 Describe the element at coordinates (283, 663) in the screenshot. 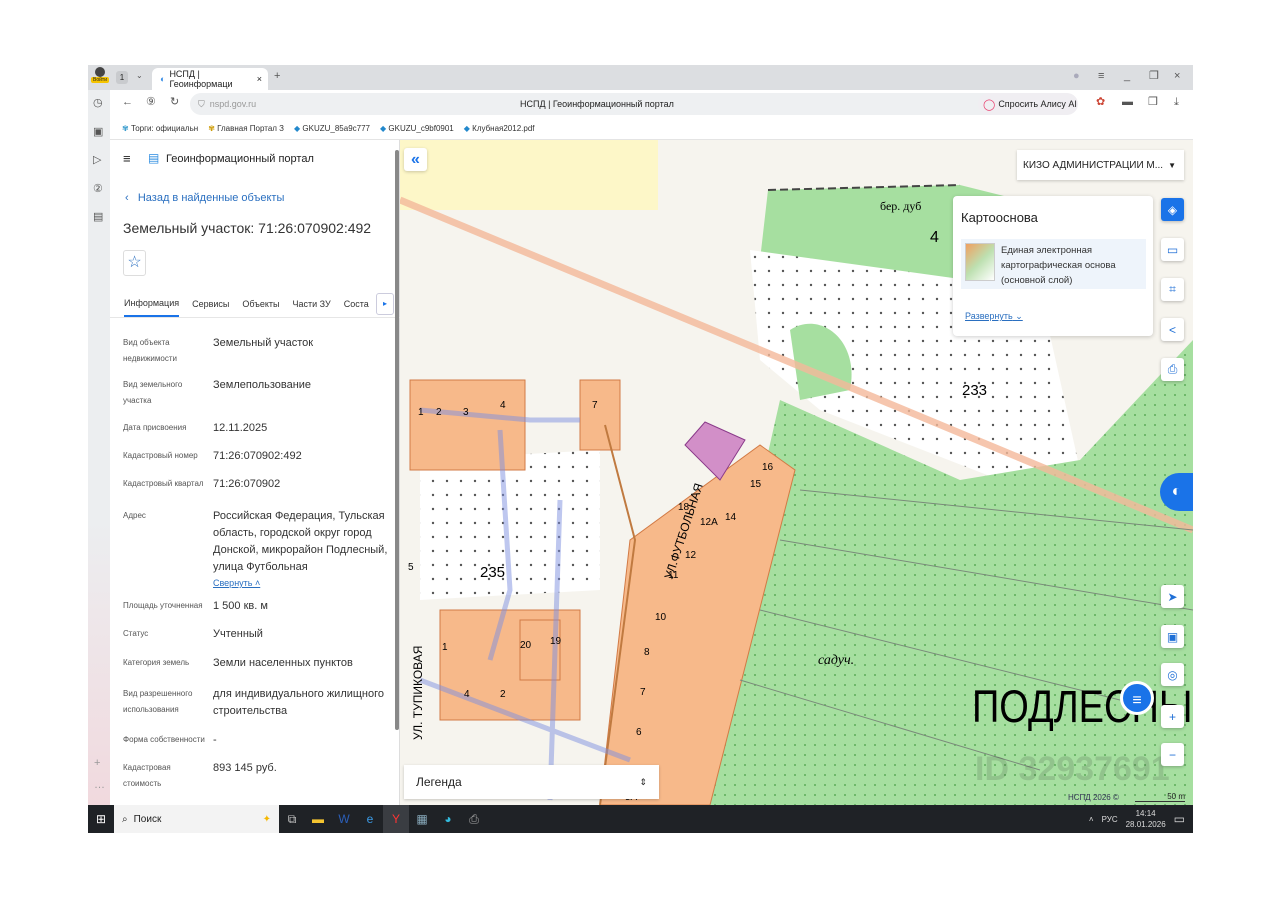

I see `field-value: Земли населенных пунктов` at that location.